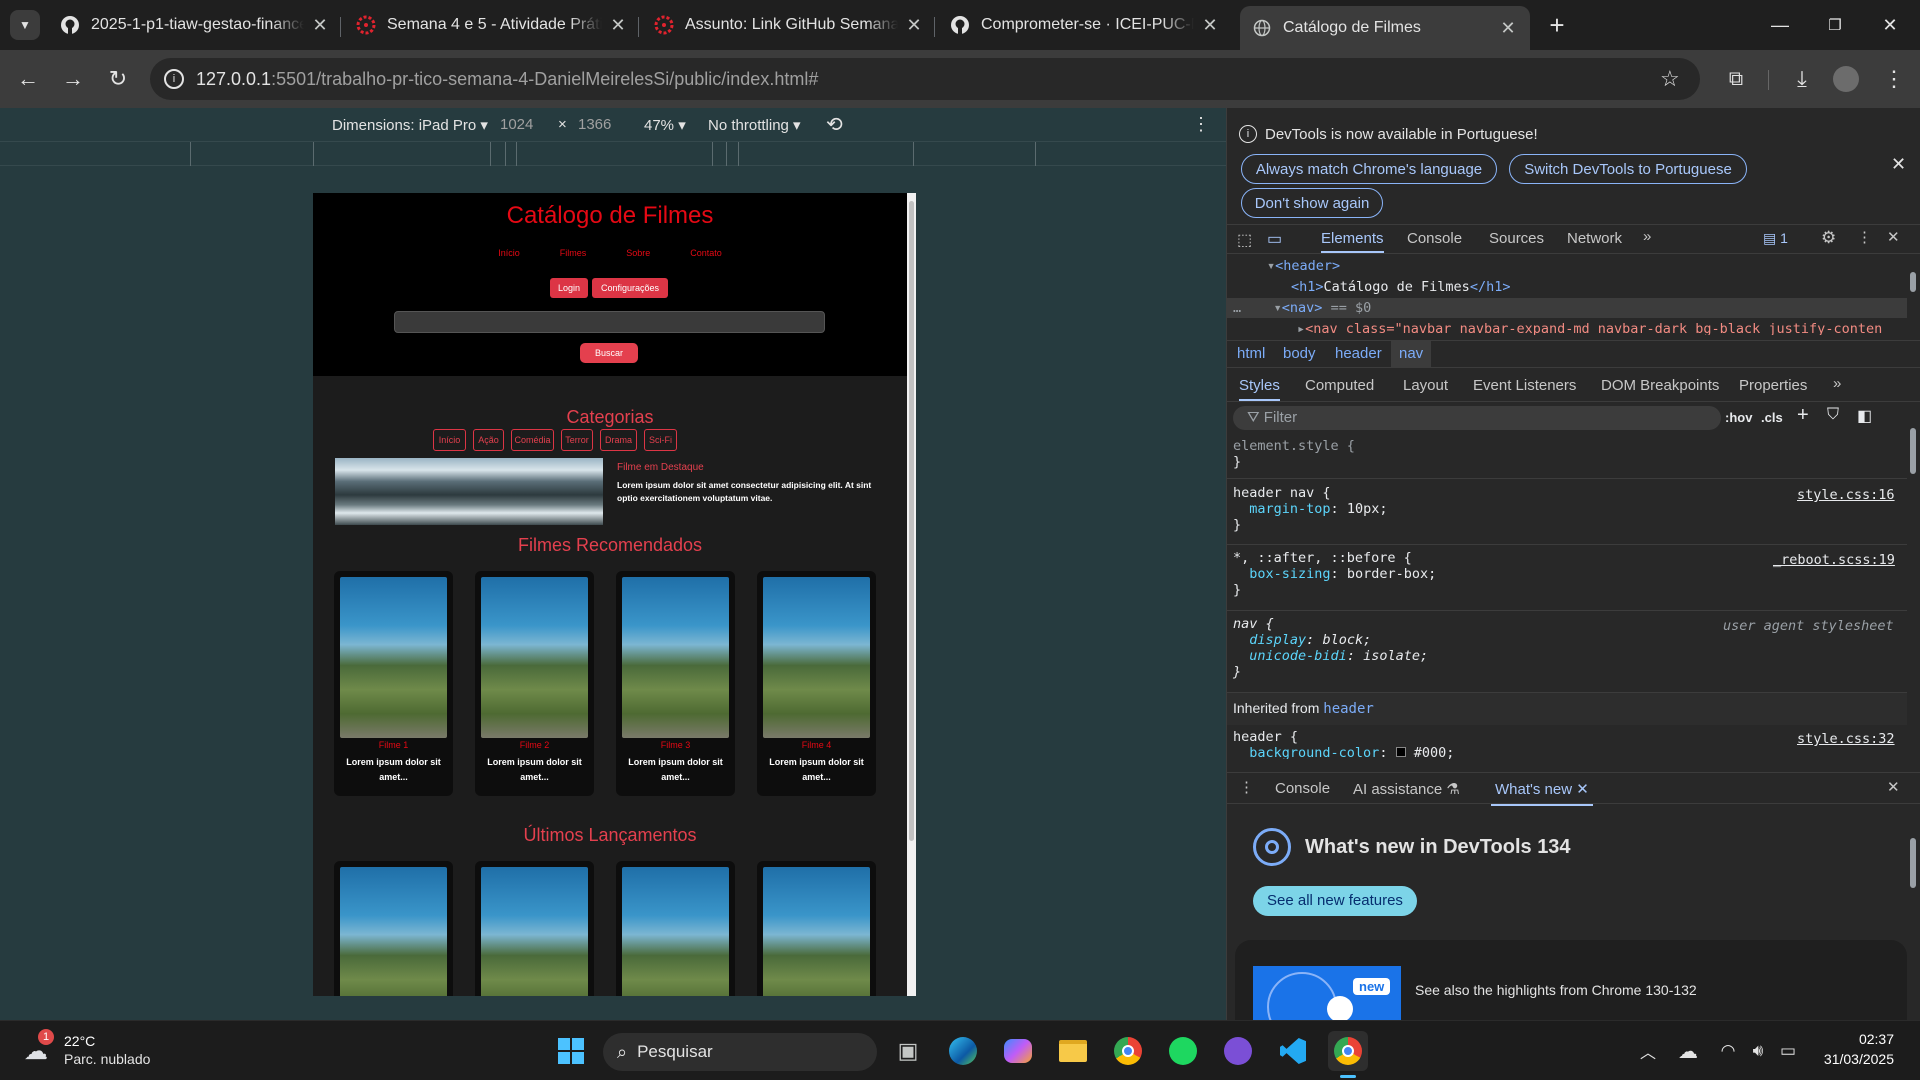 The image size is (1920, 1080). Describe the element at coordinates (1299, 353) in the screenshot. I see `crumb-body: body` at that location.